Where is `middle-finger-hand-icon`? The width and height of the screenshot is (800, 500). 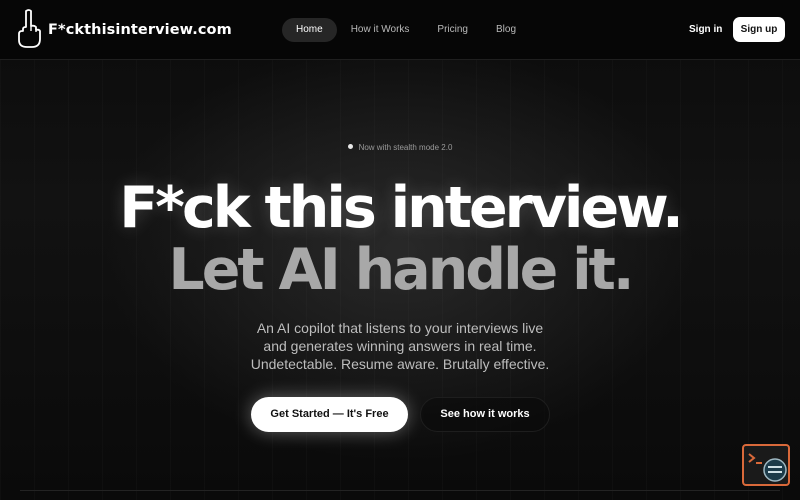
middle-finger-hand-icon is located at coordinates (29, 30).